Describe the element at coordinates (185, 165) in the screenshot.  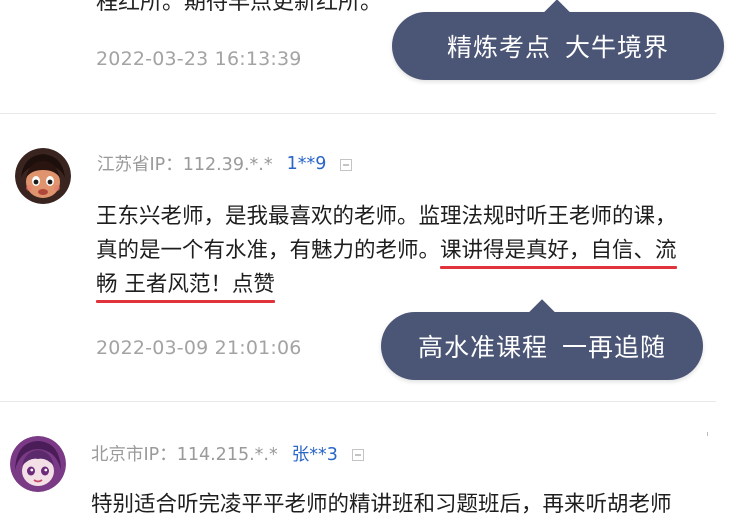
I see `comment-location: 江苏省IP：112.39.*.*` at that location.